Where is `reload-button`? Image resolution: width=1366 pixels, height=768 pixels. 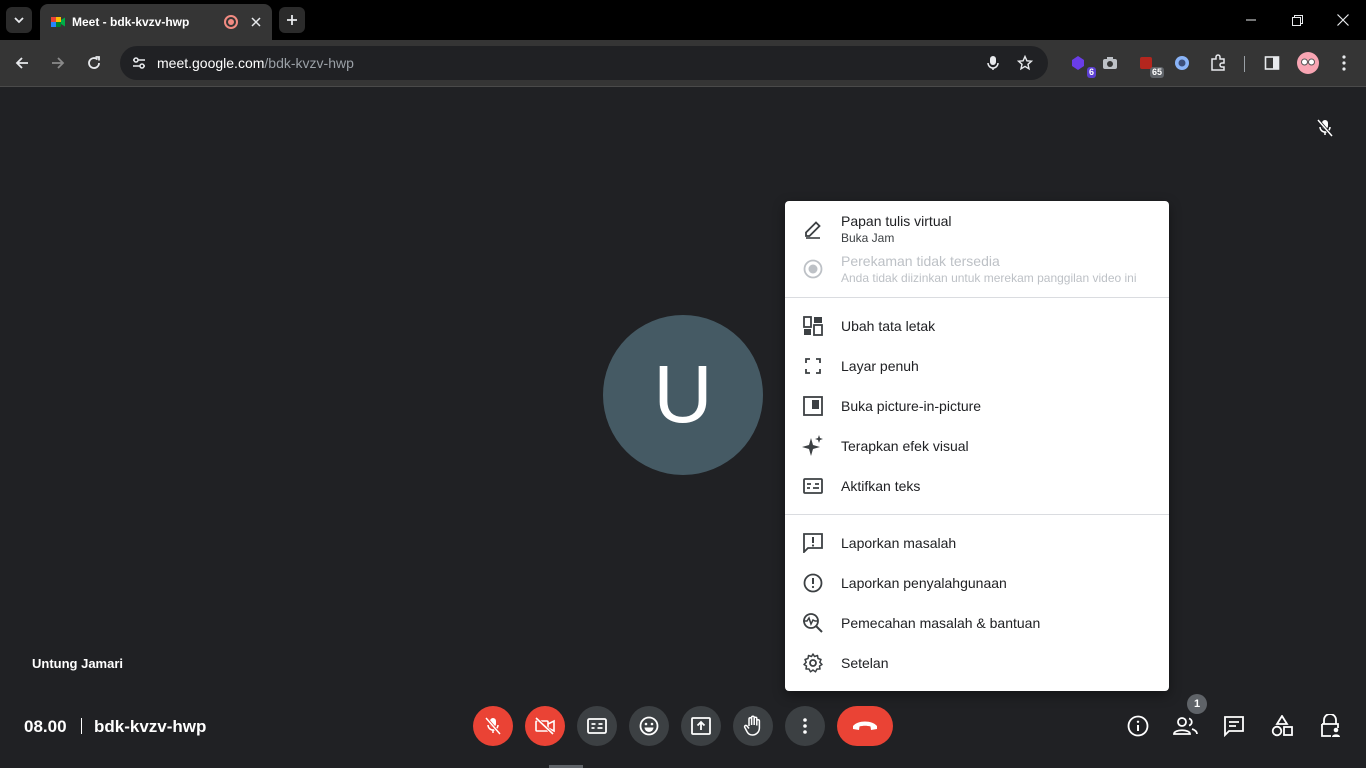 reload-button is located at coordinates (94, 63).